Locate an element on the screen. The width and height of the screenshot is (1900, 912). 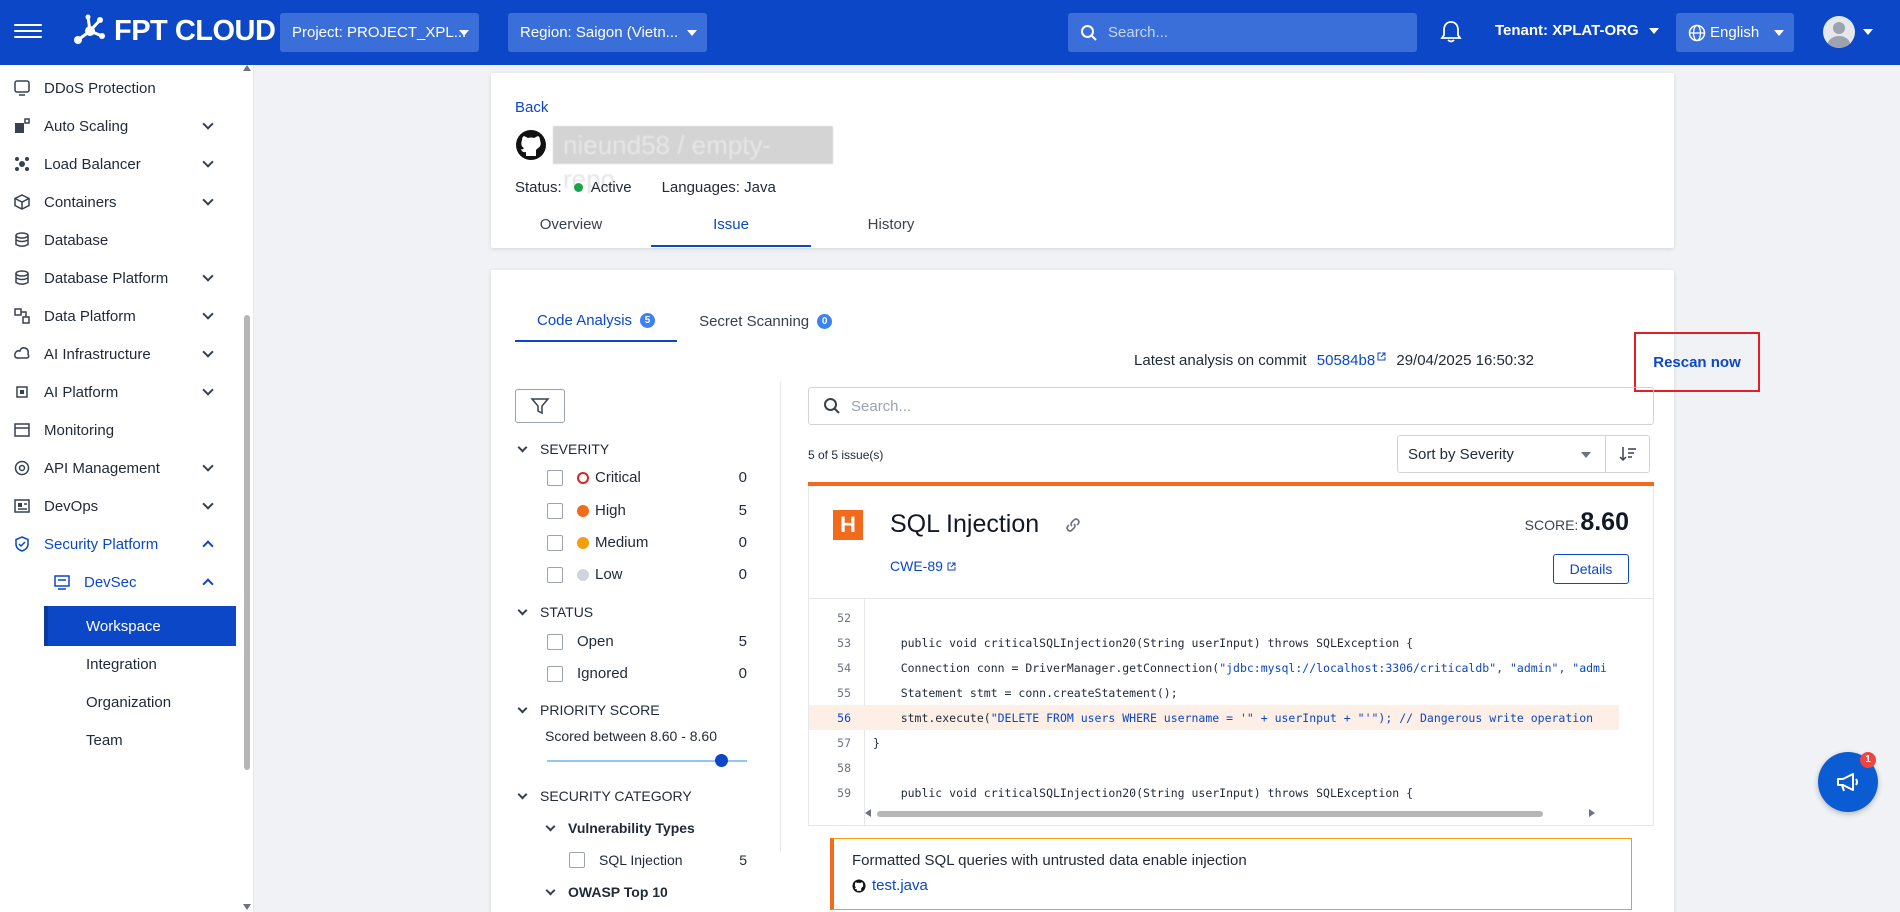
sidebar-item-label: Team is located at coordinates (104, 740).